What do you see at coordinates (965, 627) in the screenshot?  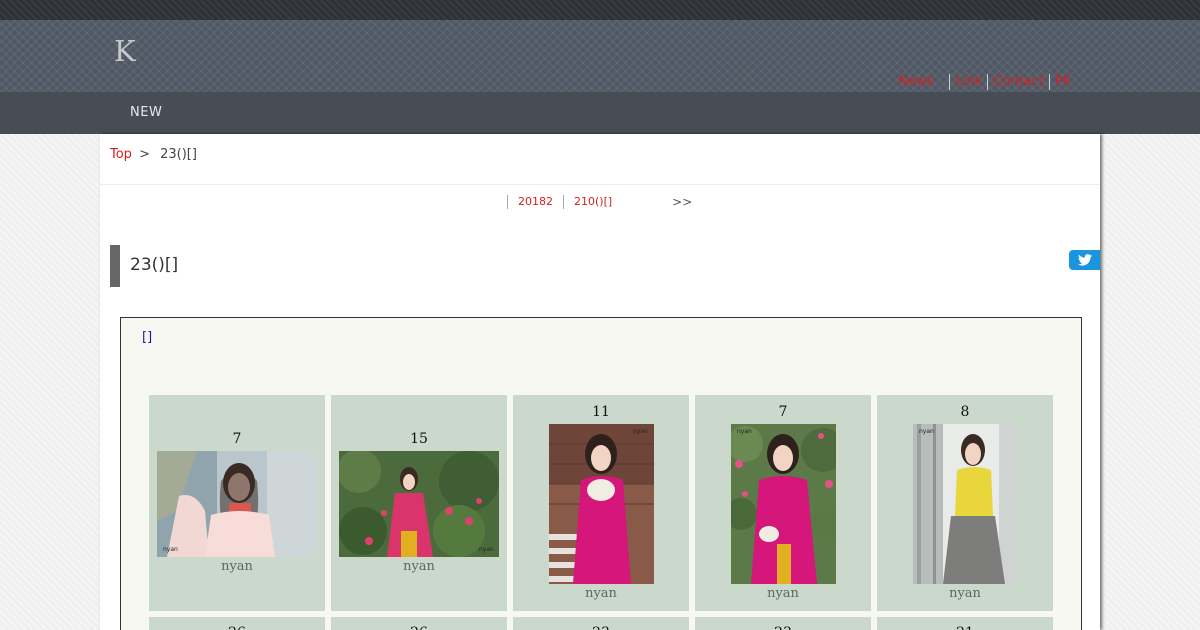 I see `photo-count: 21` at bounding box center [965, 627].